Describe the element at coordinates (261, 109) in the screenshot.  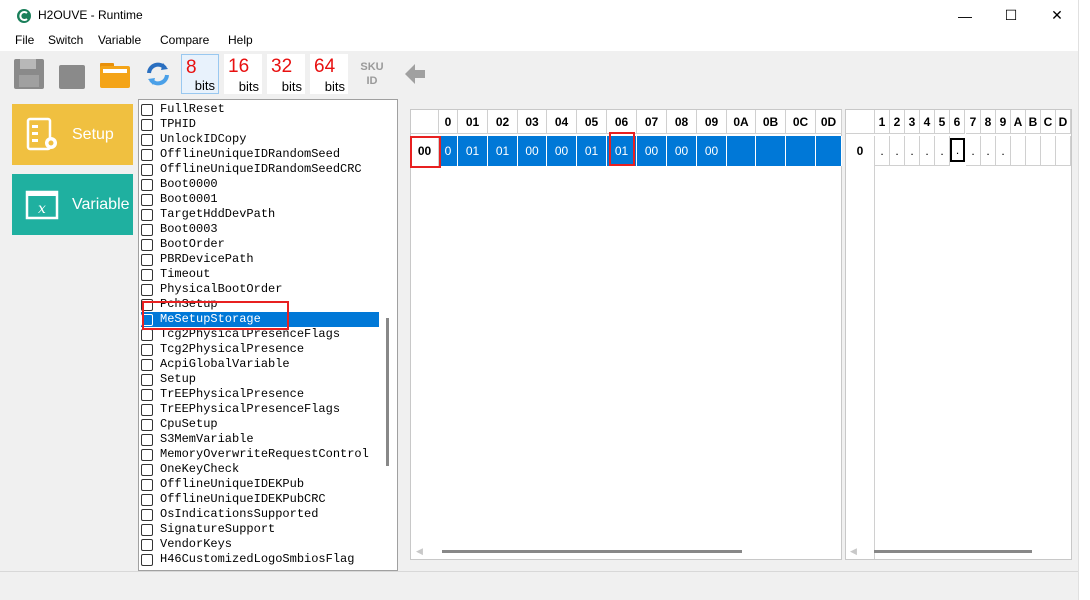
I see `variable-item: FullReset` at that location.